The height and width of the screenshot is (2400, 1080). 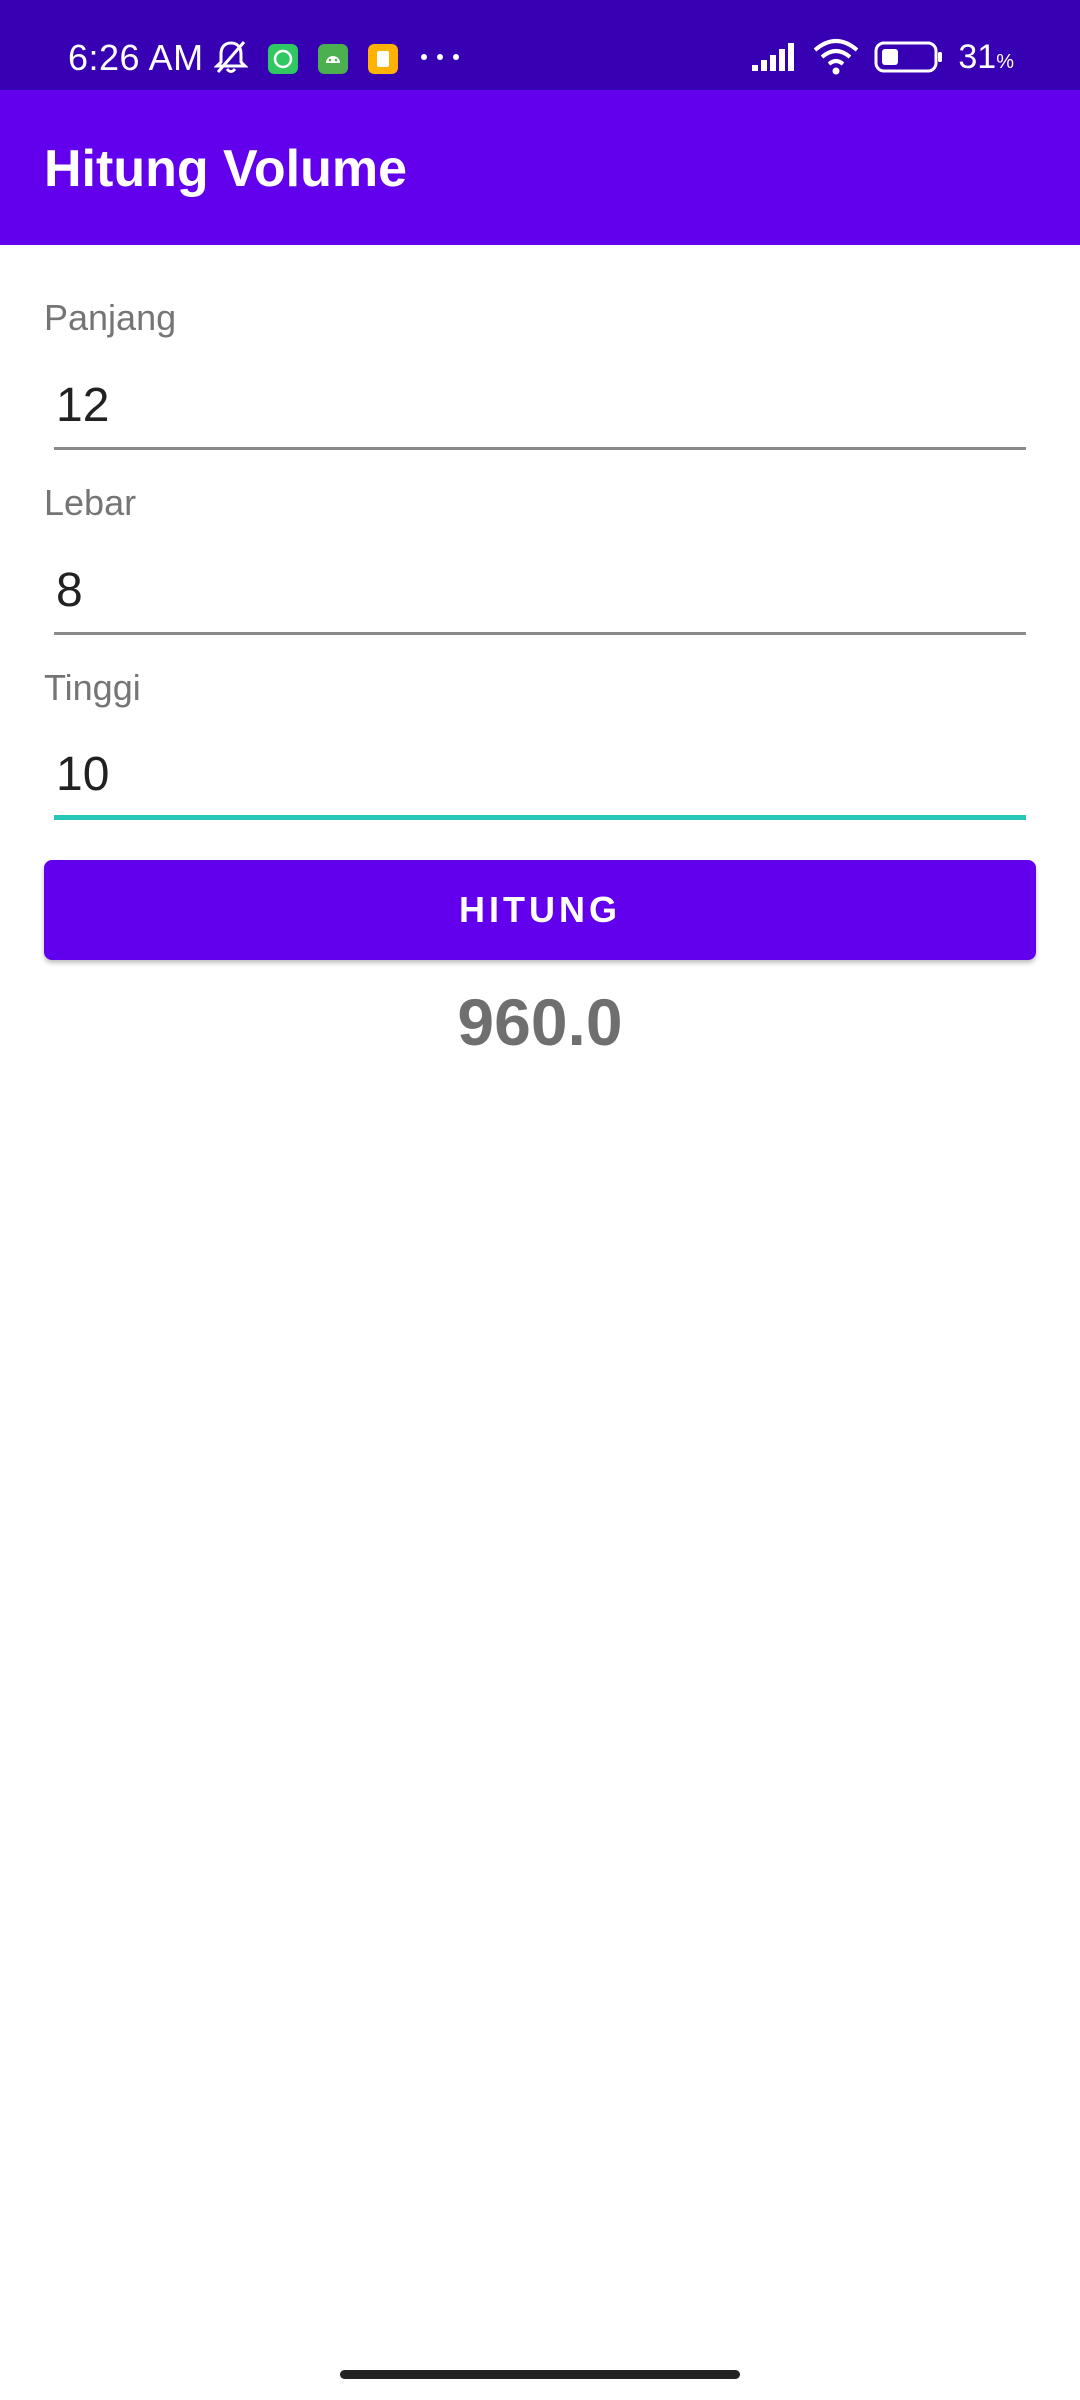 I want to click on volume-result: 960.0, so click(x=540, y=1022).